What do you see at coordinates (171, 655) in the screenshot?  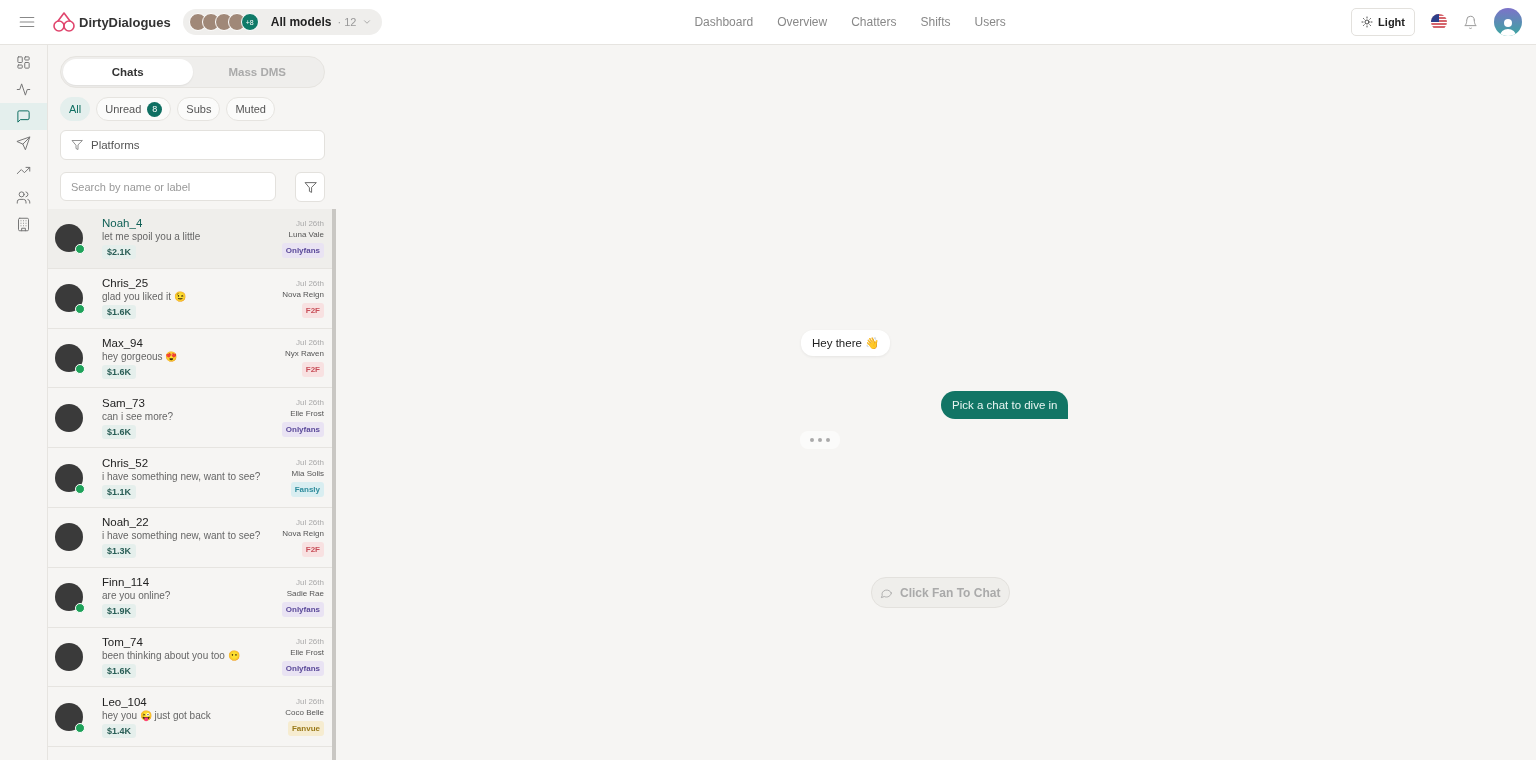 I see `last-message: been thinking about you too 😶` at bounding box center [171, 655].